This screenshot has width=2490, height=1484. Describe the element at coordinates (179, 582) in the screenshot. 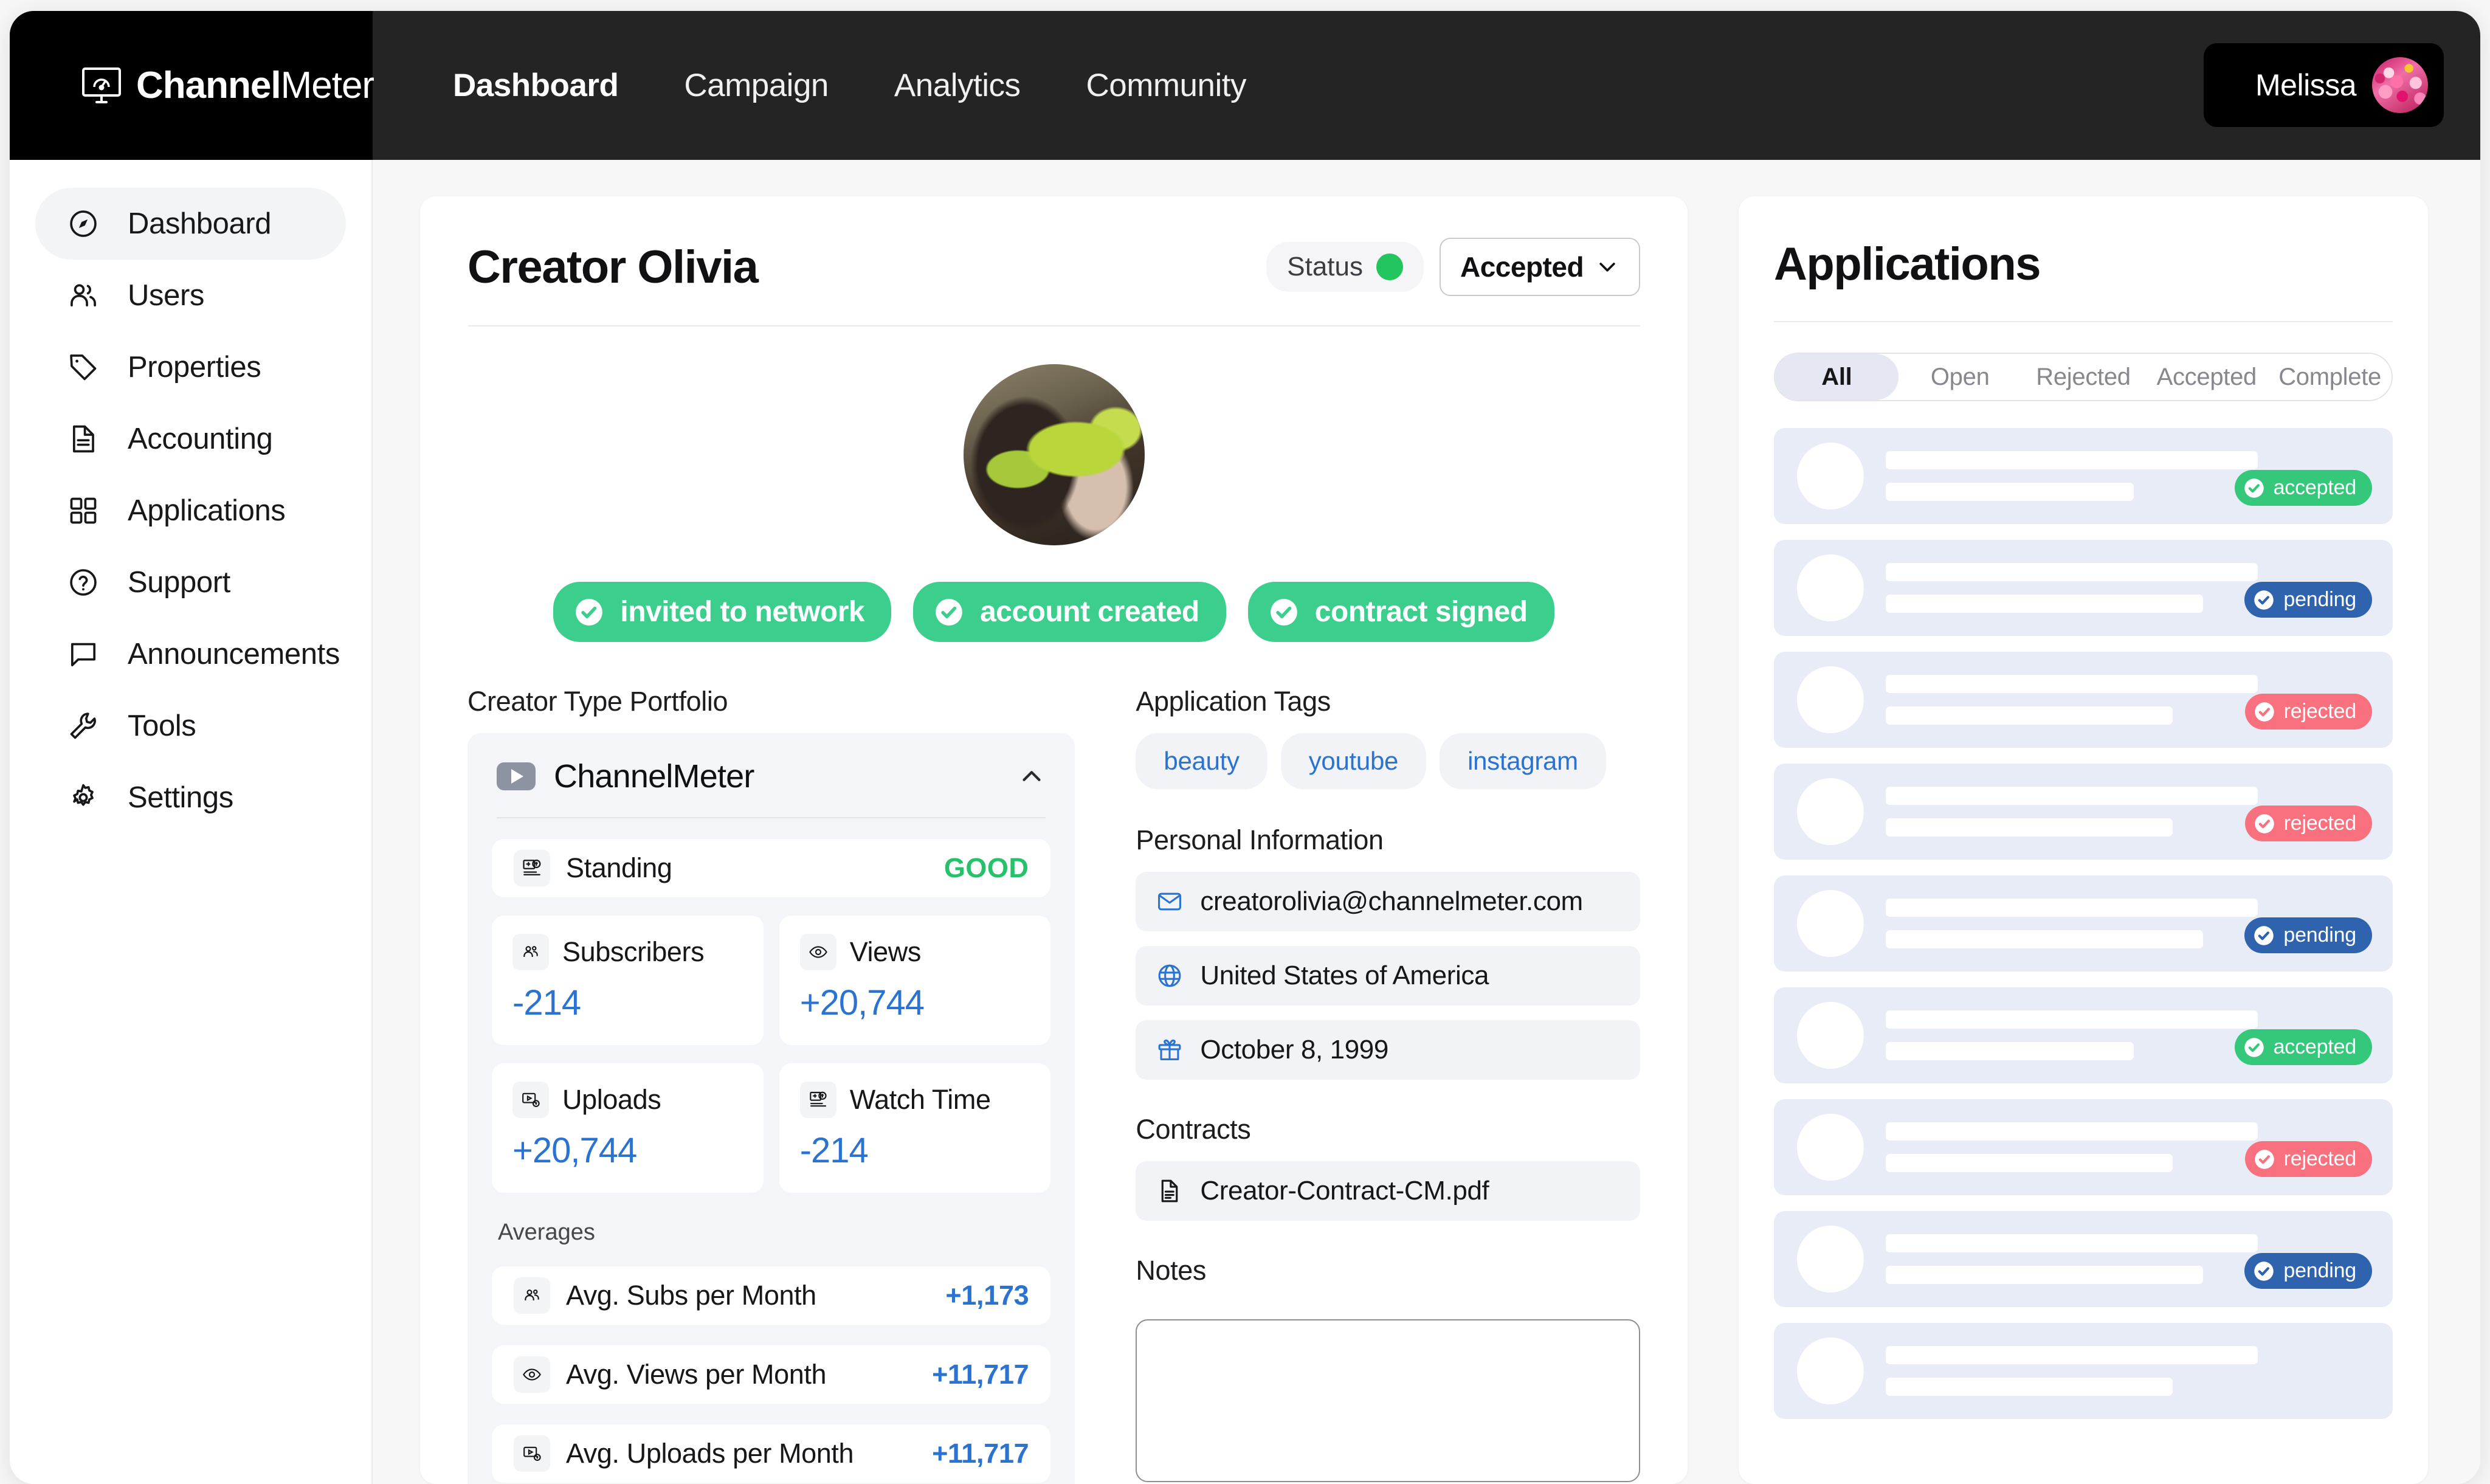

I see `sidebar-item-label: Support` at that location.